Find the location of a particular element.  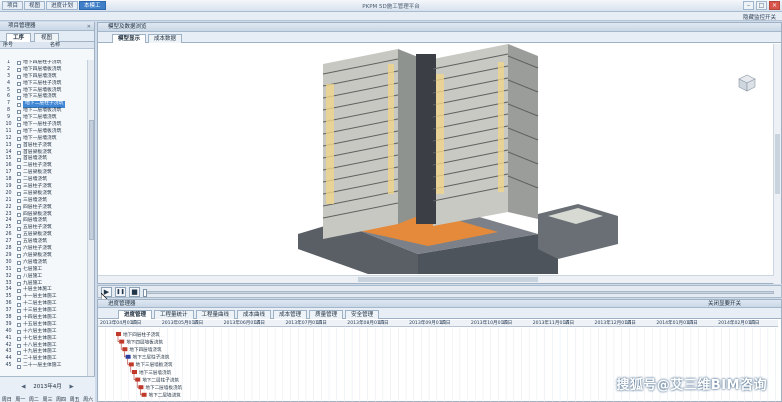

view-cube-icon is located at coordinates (747, 83).